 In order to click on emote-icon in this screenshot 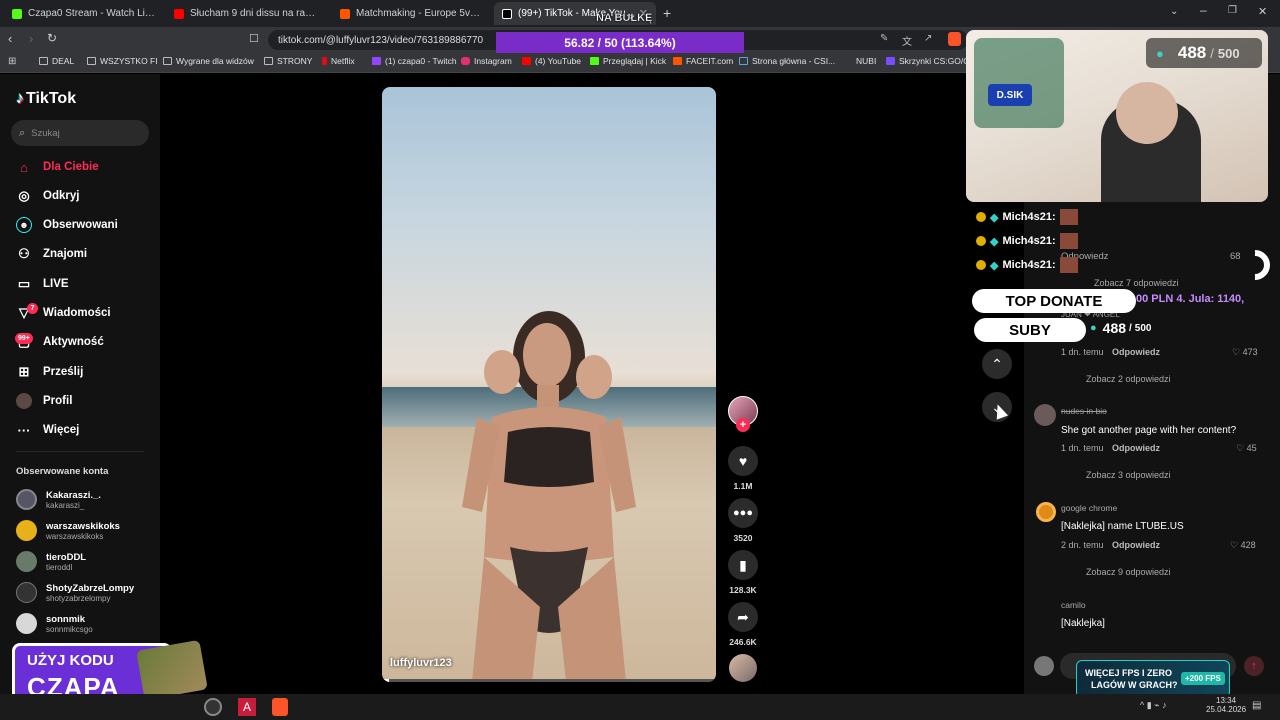, I will do `click(1068, 217)`.